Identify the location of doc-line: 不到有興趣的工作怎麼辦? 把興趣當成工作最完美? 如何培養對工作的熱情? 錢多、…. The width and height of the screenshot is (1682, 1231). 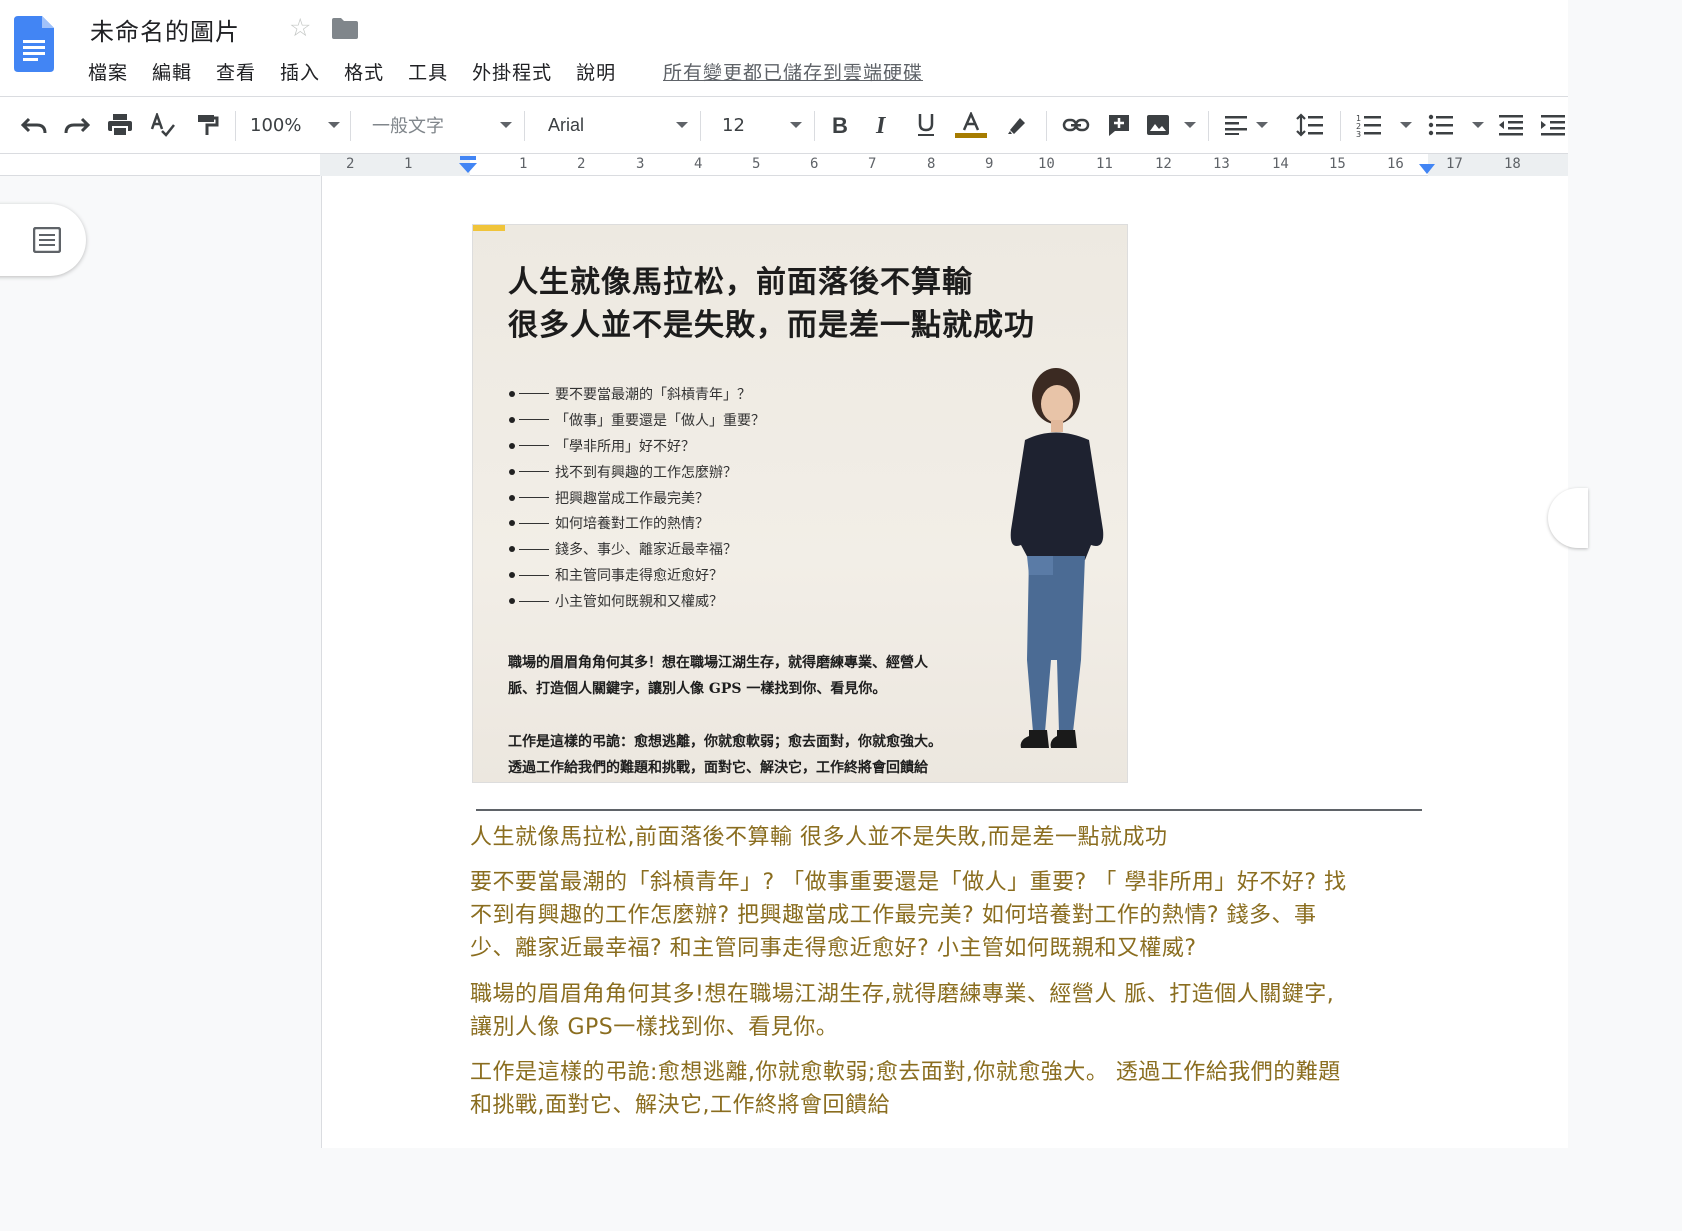
(893, 915).